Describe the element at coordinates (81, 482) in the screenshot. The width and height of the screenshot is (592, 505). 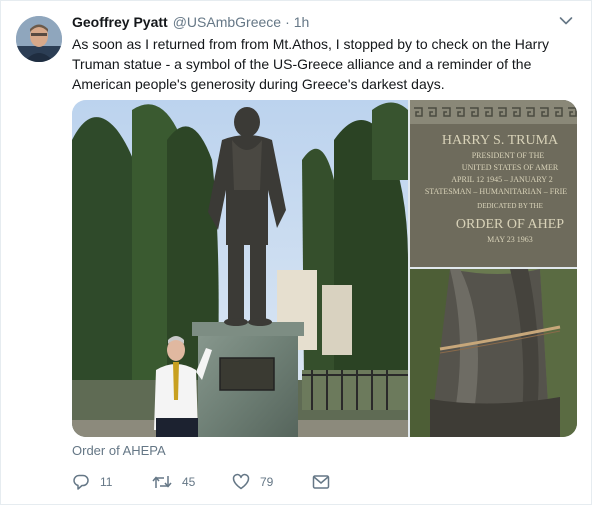
I see `reply-icon` at that location.